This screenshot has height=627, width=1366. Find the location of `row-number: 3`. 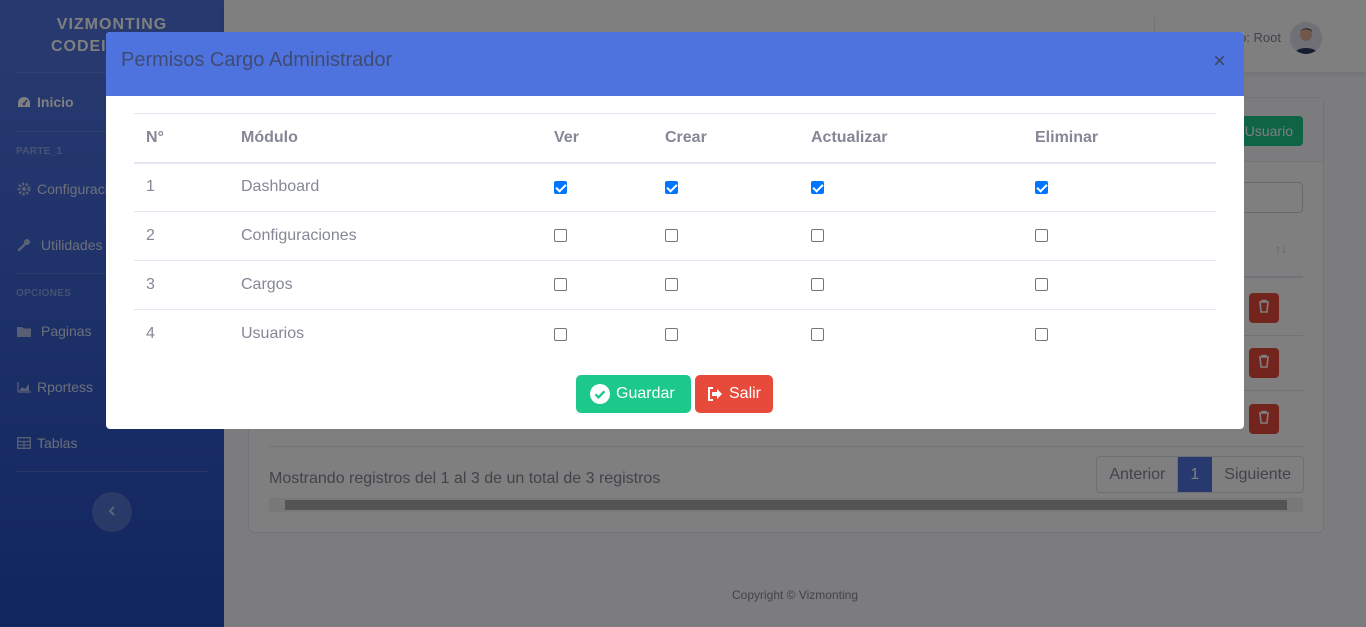

row-number: 3 is located at coordinates (181, 285).